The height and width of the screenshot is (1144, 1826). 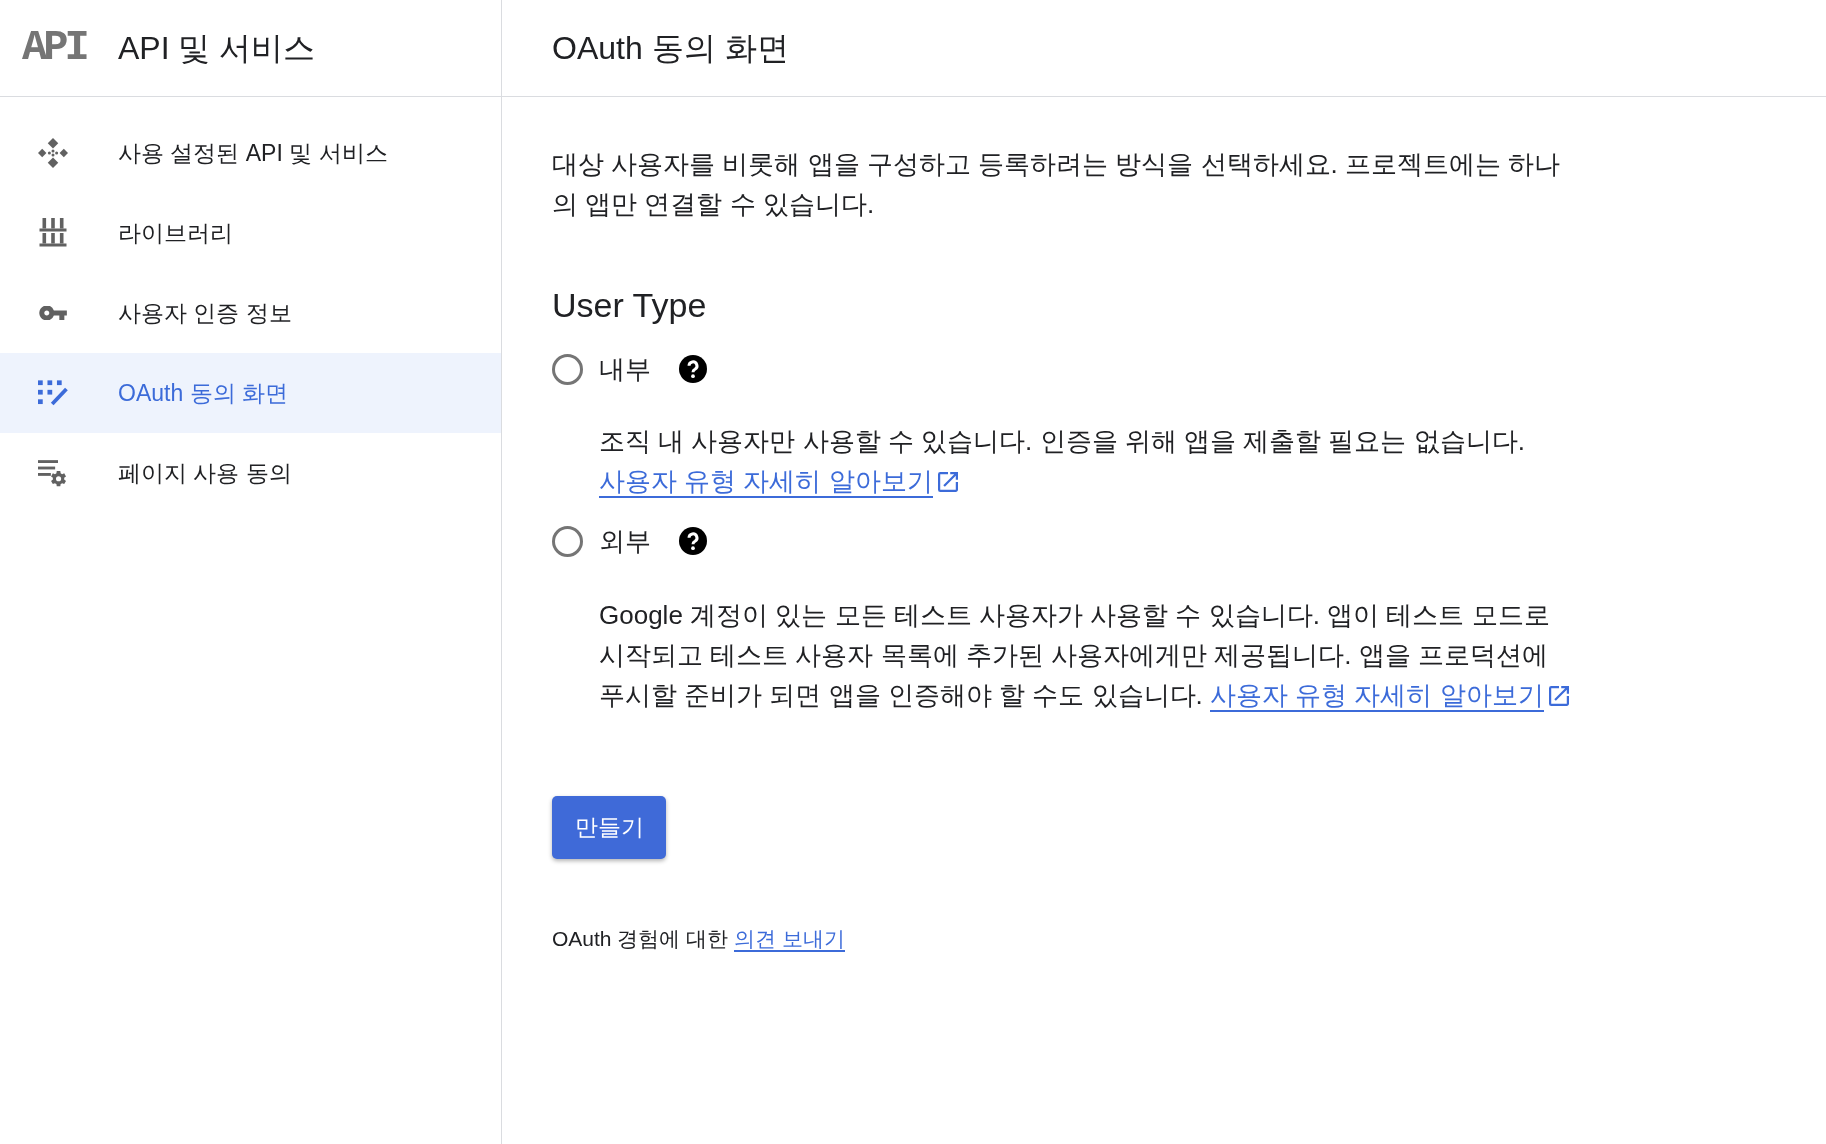 What do you see at coordinates (250, 393) in the screenshot?
I see `sidebar-item: OAuth 동의 화면` at bounding box center [250, 393].